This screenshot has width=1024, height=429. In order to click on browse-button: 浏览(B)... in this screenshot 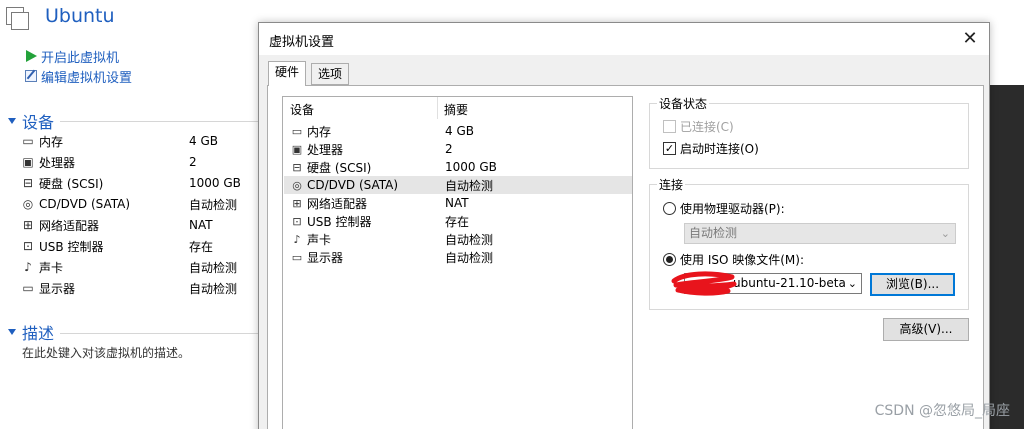, I will do `click(912, 284)`.